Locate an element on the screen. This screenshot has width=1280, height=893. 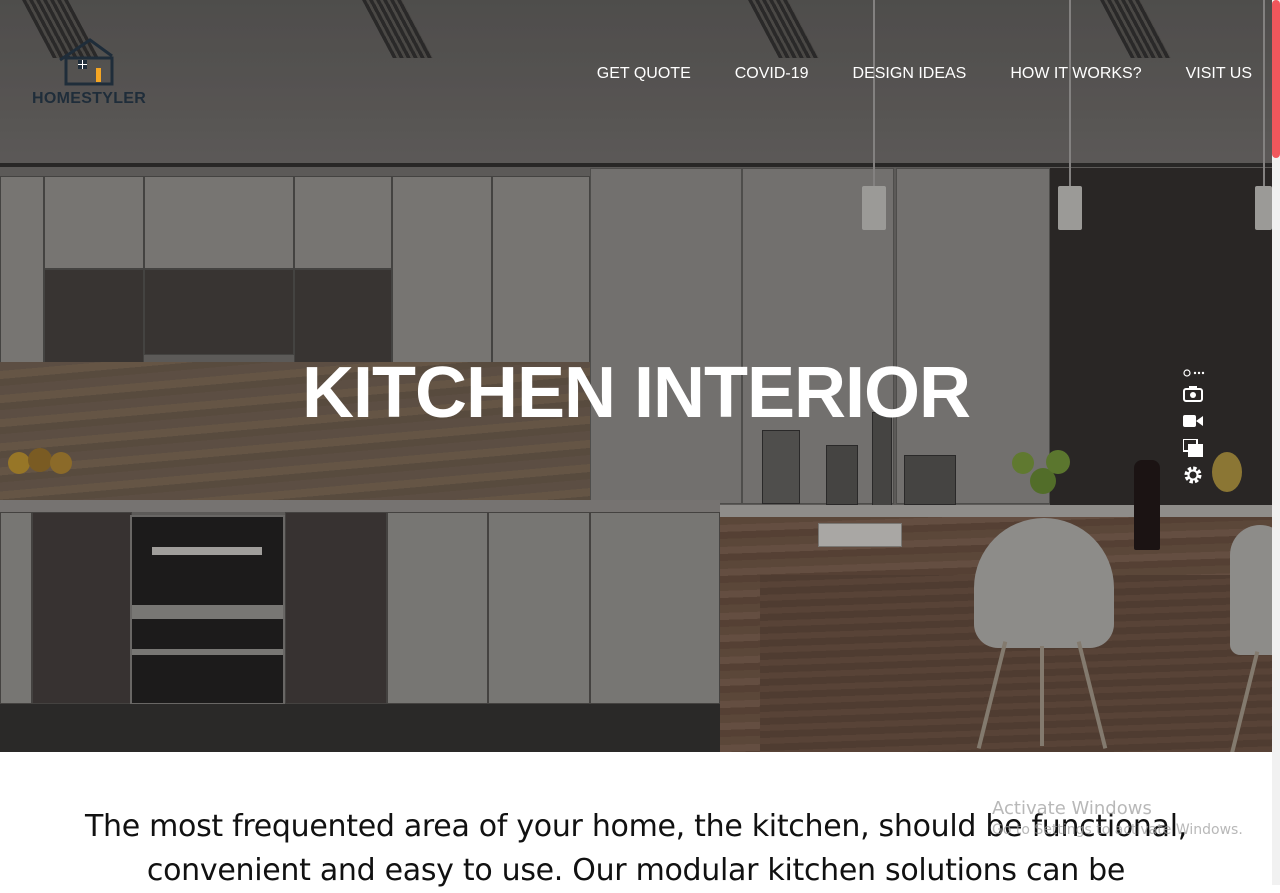
nav-how-it-works: HOW IT WORKS? is located at coordinates (1075, 74).